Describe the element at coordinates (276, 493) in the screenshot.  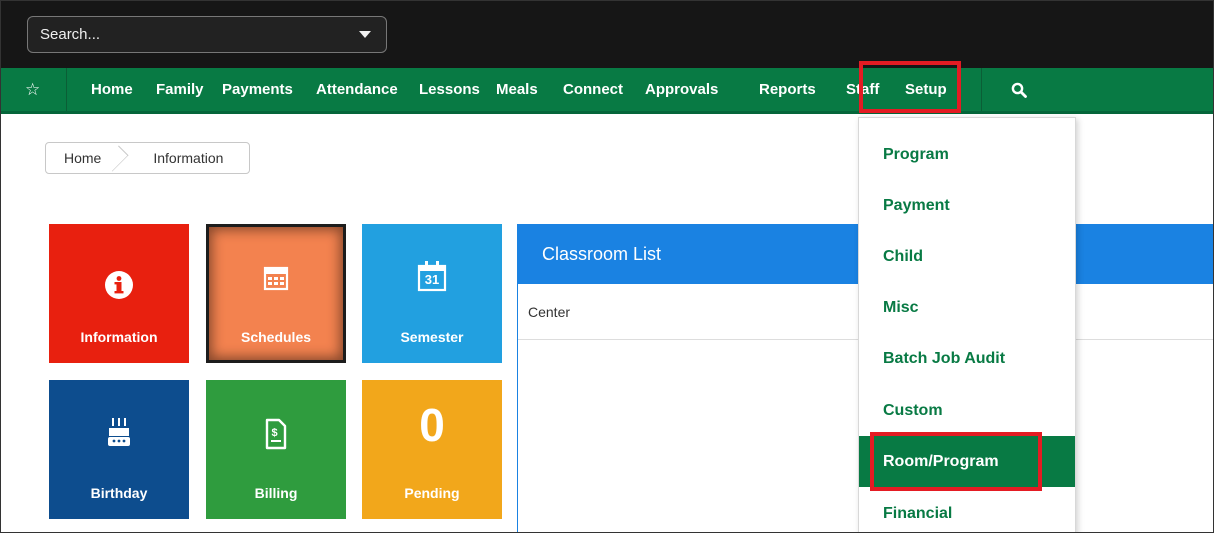
I see `tile-billing-label: Billing` at that location.